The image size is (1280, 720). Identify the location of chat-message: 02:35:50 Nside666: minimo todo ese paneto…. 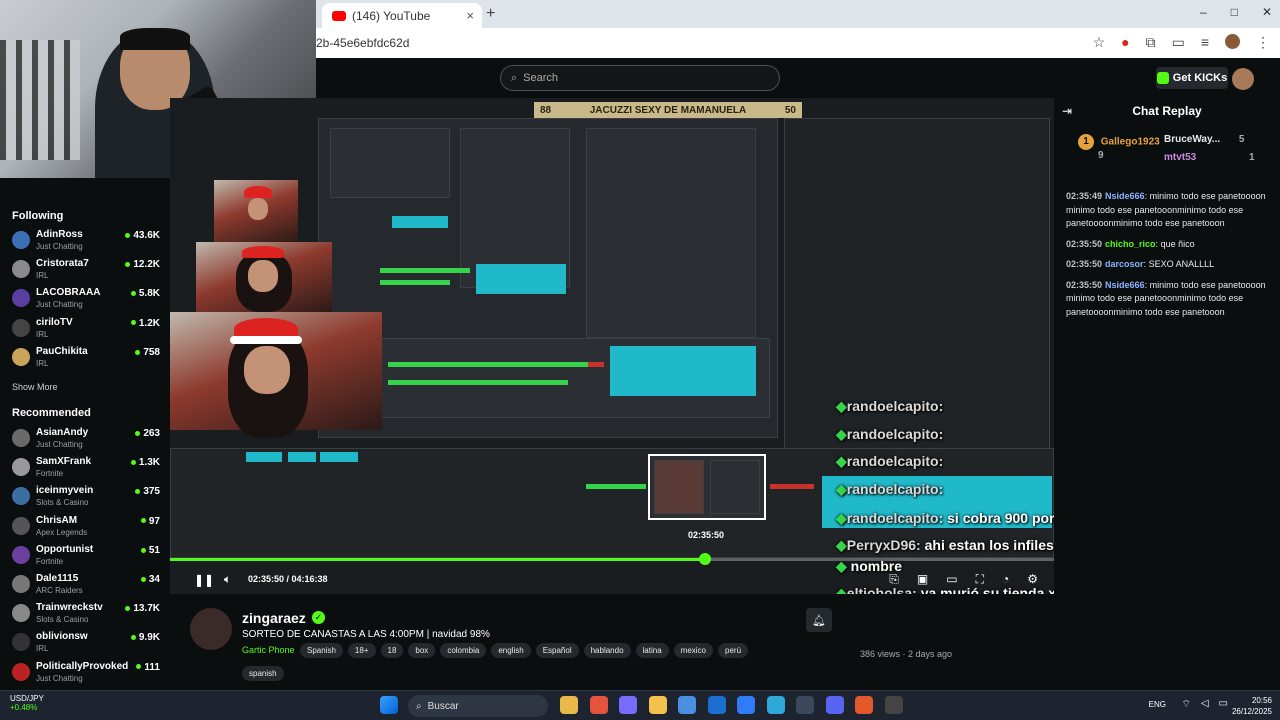
(1169, 299).